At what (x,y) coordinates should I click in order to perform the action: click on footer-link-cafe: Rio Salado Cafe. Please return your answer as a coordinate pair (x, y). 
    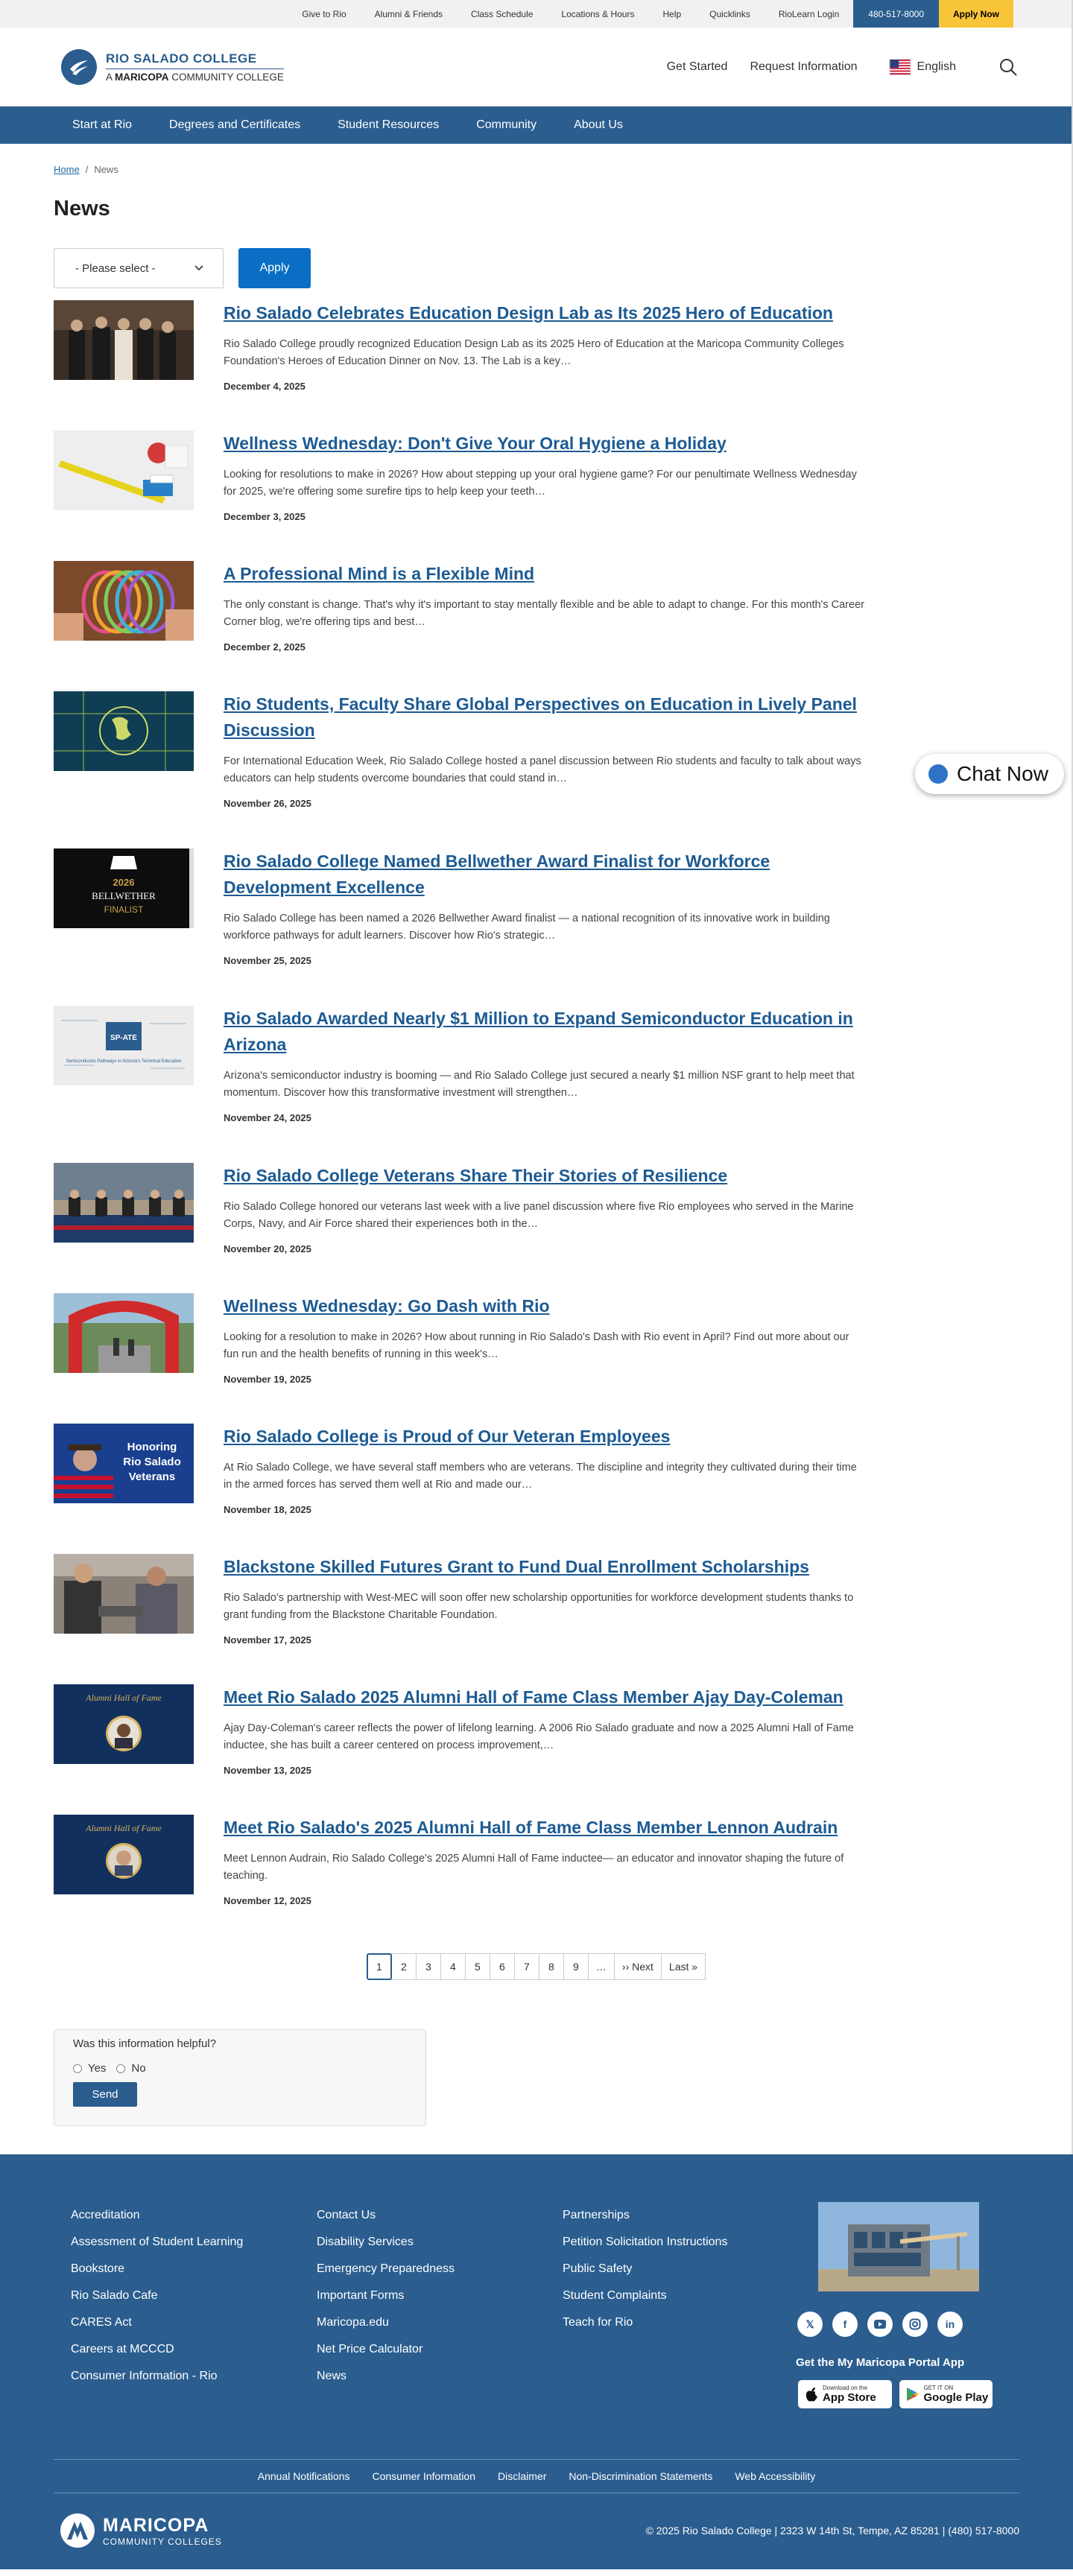
    Looking at the image, I should click on (194, 2296).